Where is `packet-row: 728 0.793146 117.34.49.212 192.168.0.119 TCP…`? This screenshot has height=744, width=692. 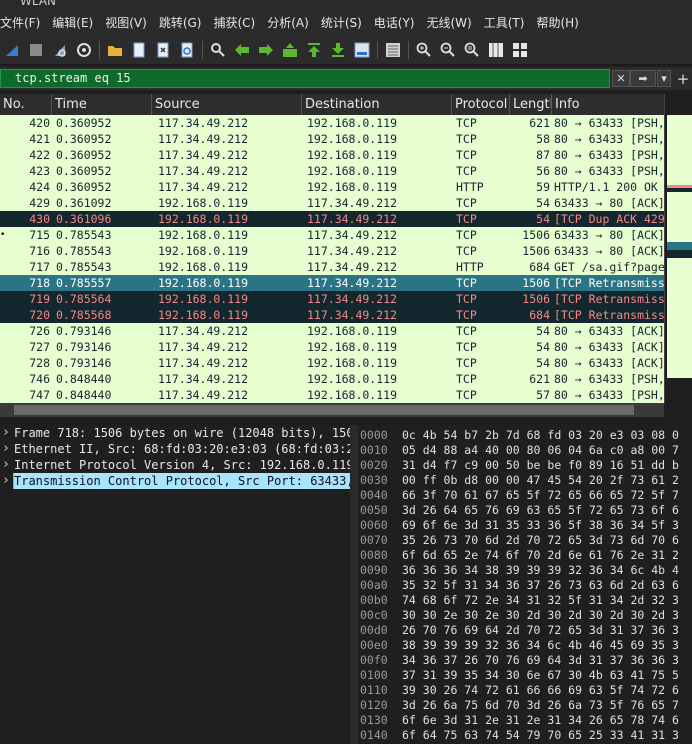
packet-row: 728 0.793146 117.34.49.212 192.168.0.119 TCP… is located at coordinates (332, 363).